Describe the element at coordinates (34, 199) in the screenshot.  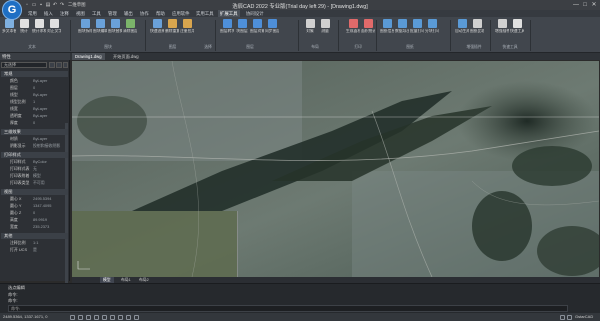
I see `property-row: 圆心 X 2495.5394` at that location.